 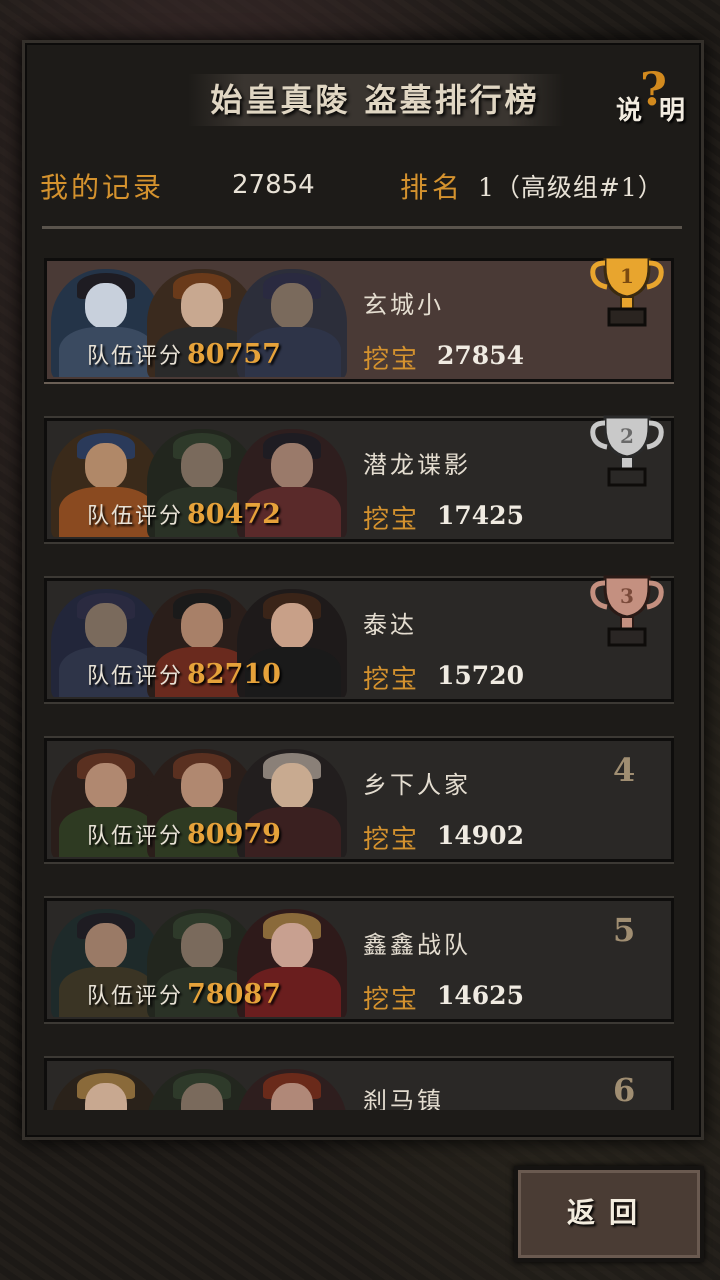 I want to click on trophy-rank-number: 2, so click(x=627, y=436).